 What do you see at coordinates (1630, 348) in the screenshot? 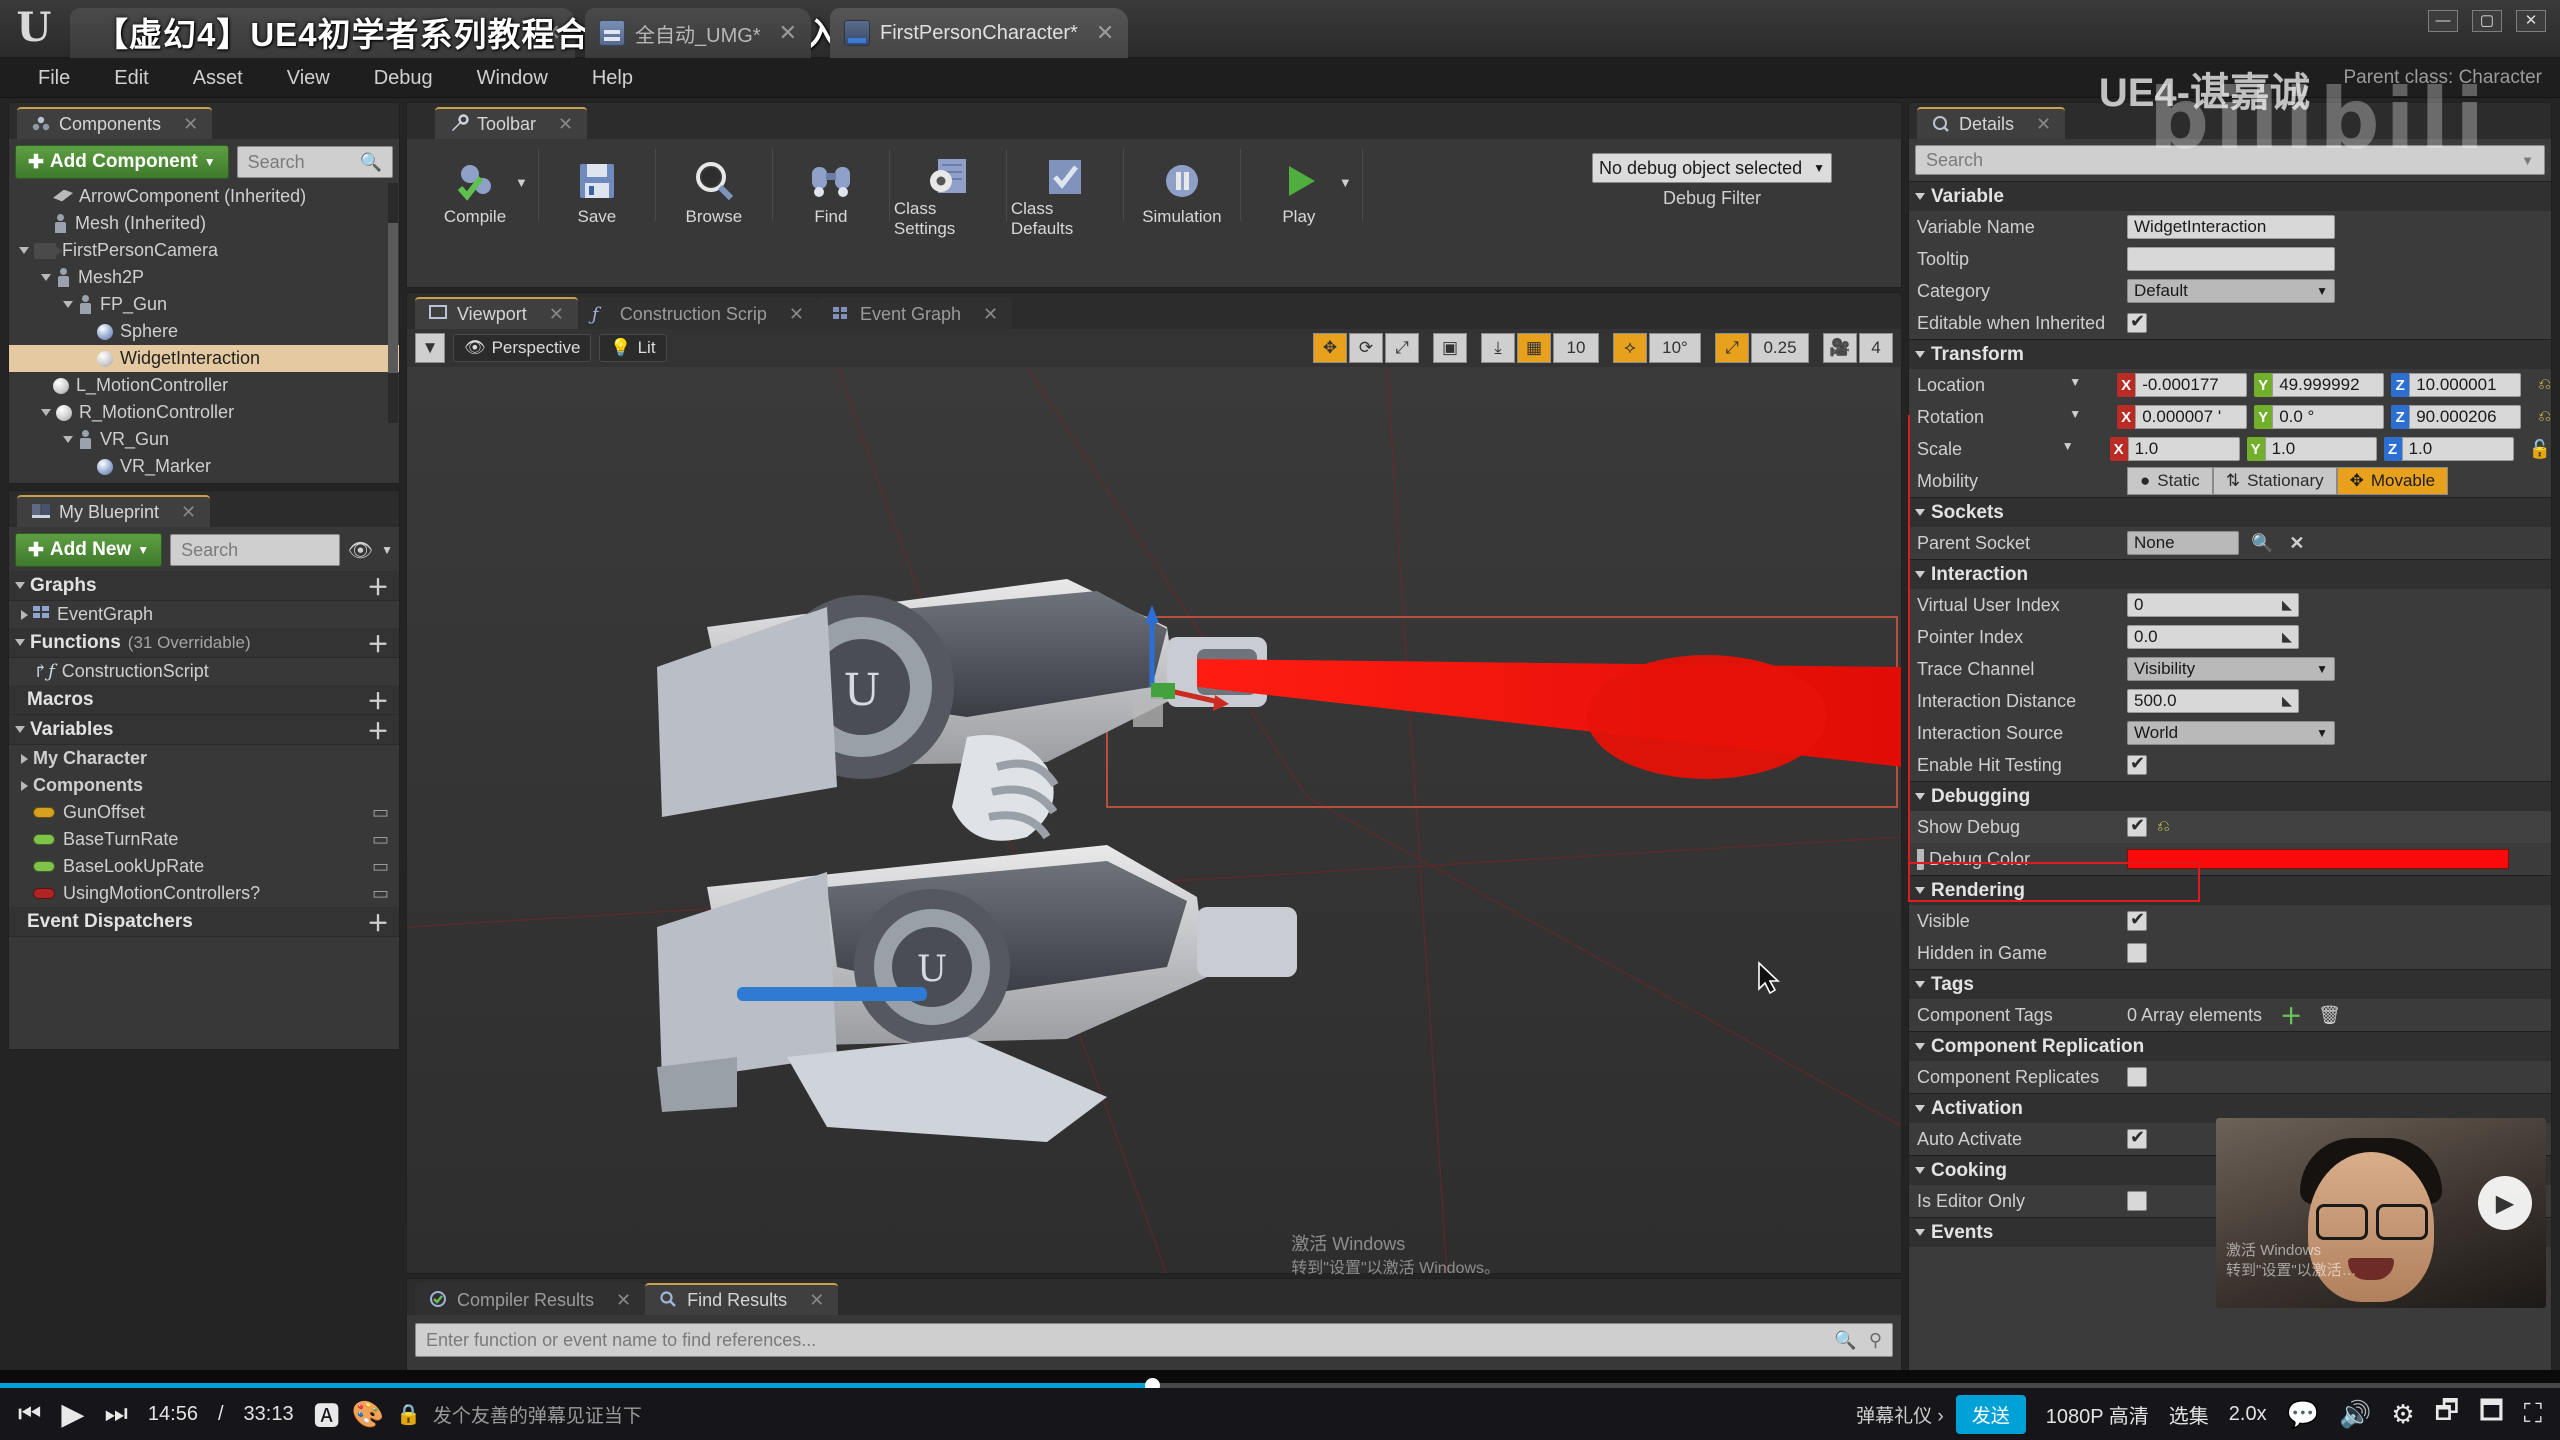
I see `rotation-snap-toggle: ⟡` at bounding box center [1630, 348].